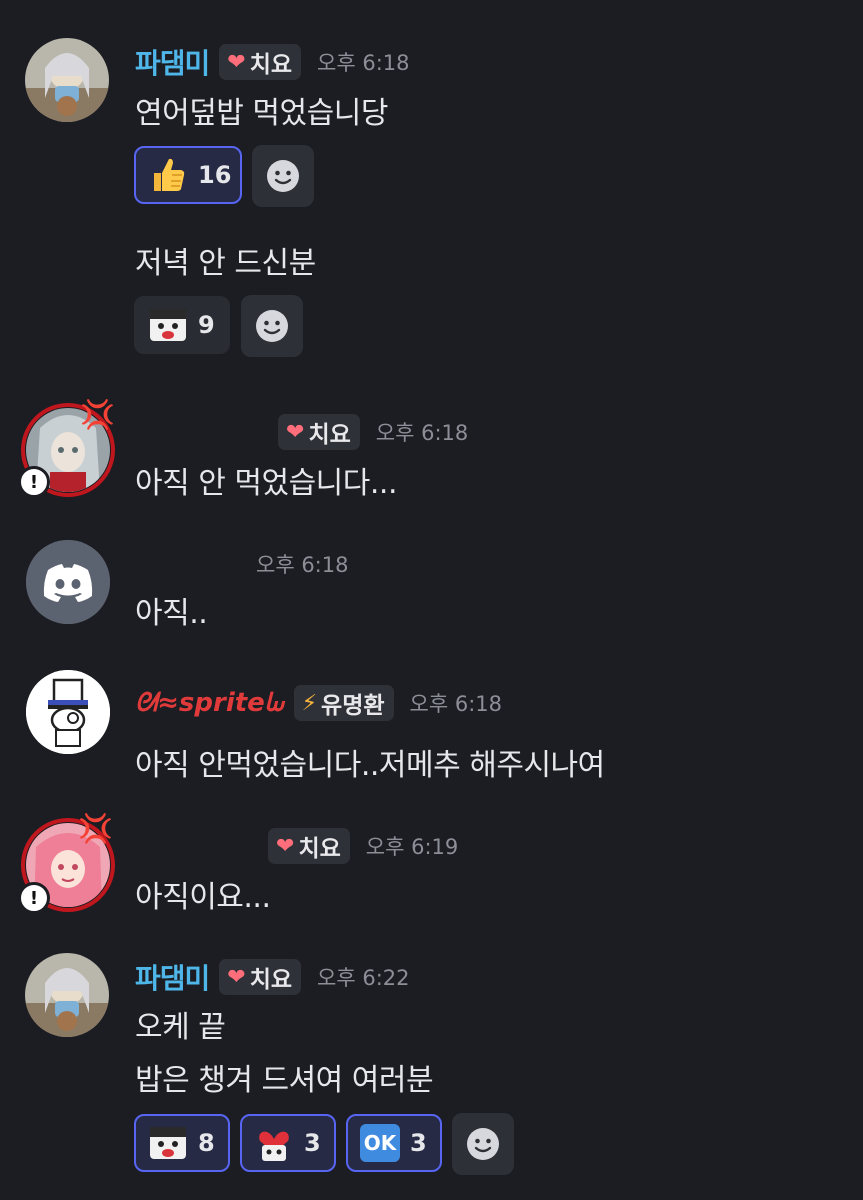 This screenshot has width=863, height=1200. I want to click on discord-logo-icon, so click(68, 582).